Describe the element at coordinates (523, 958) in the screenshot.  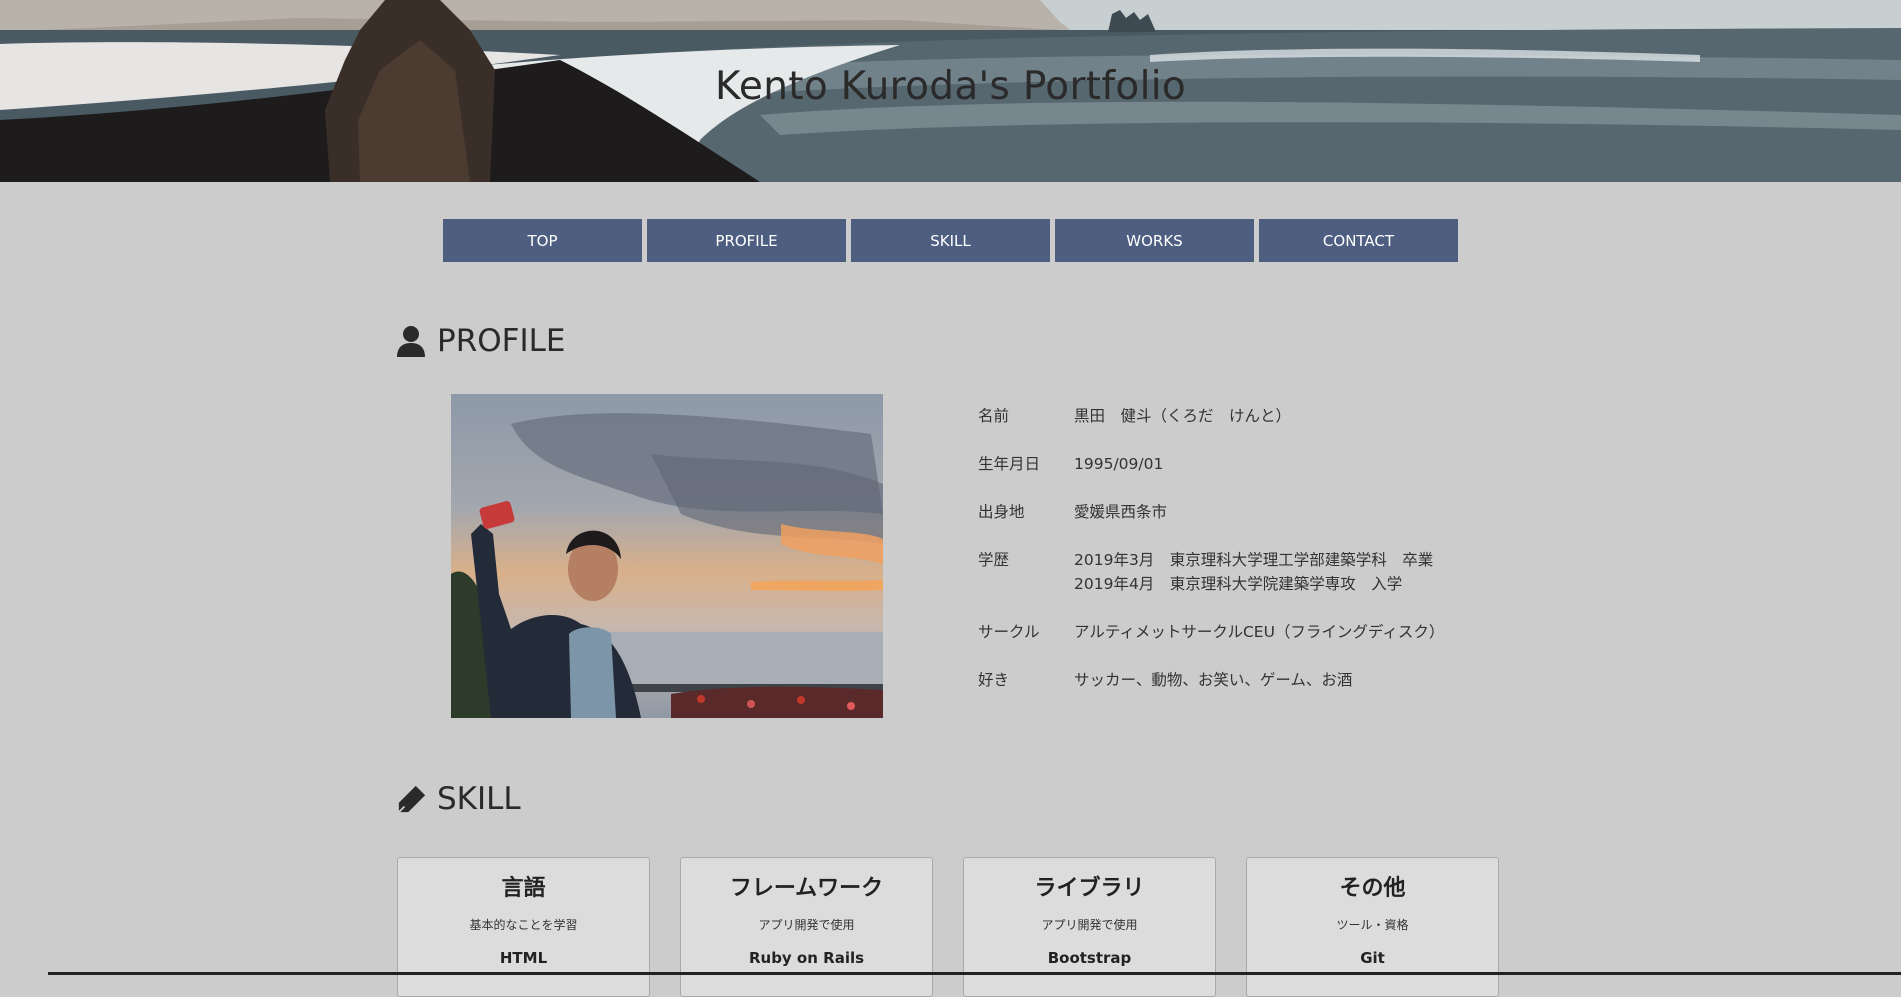
I see `skill-card-item: HTML` at that location.